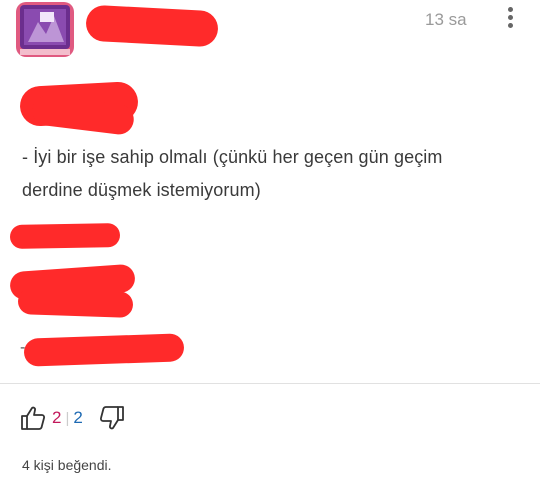  What do you see at coordinates (75, 303) in the screenshot?
I see `redacted-text-3b` at bounding box center [75, 303].